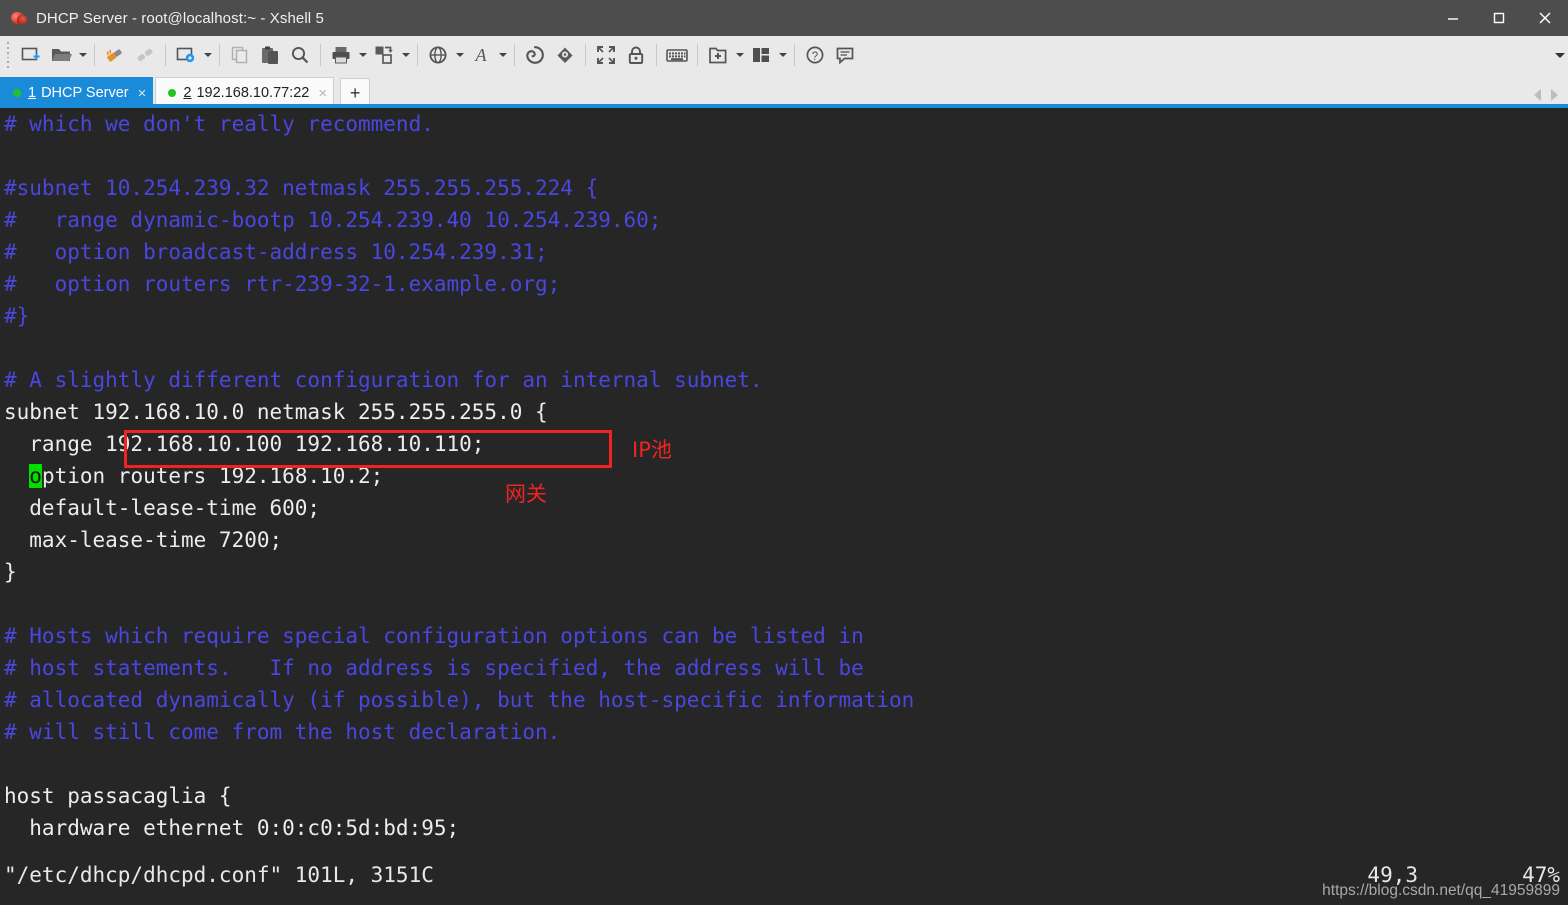 The width and height of the screenshot is (1568, 905). I want to click on print-icon, so click(341, 55).